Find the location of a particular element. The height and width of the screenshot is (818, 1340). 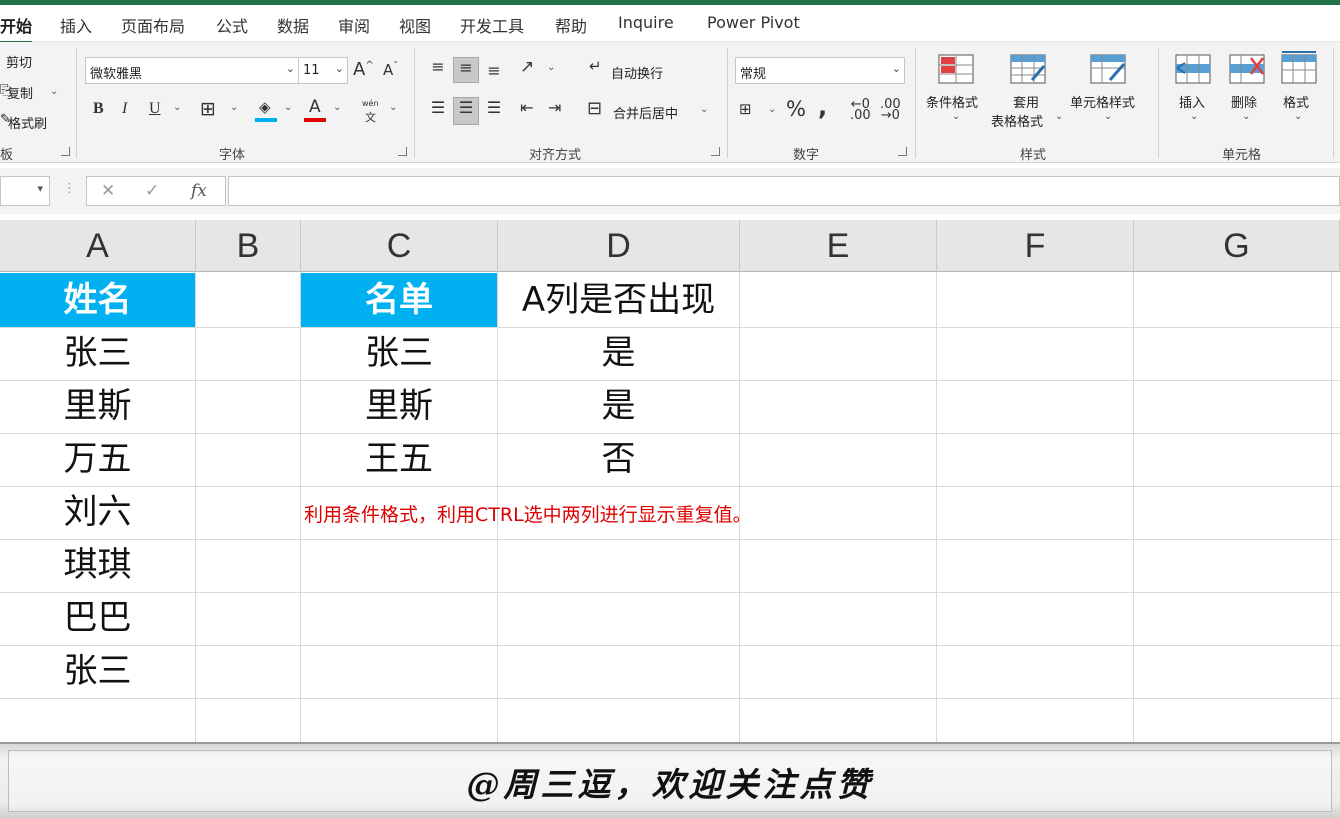

column-header-c: C is located at coordinates (399, 246).